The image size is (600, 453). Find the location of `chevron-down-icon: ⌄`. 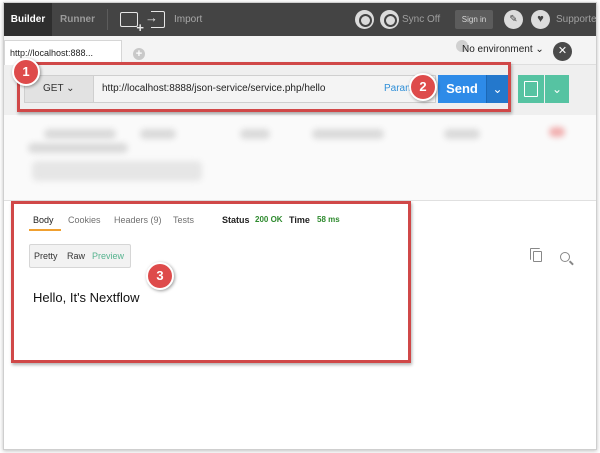

chevron-down-icon: ⌄ is located at coordinates (539, 49).